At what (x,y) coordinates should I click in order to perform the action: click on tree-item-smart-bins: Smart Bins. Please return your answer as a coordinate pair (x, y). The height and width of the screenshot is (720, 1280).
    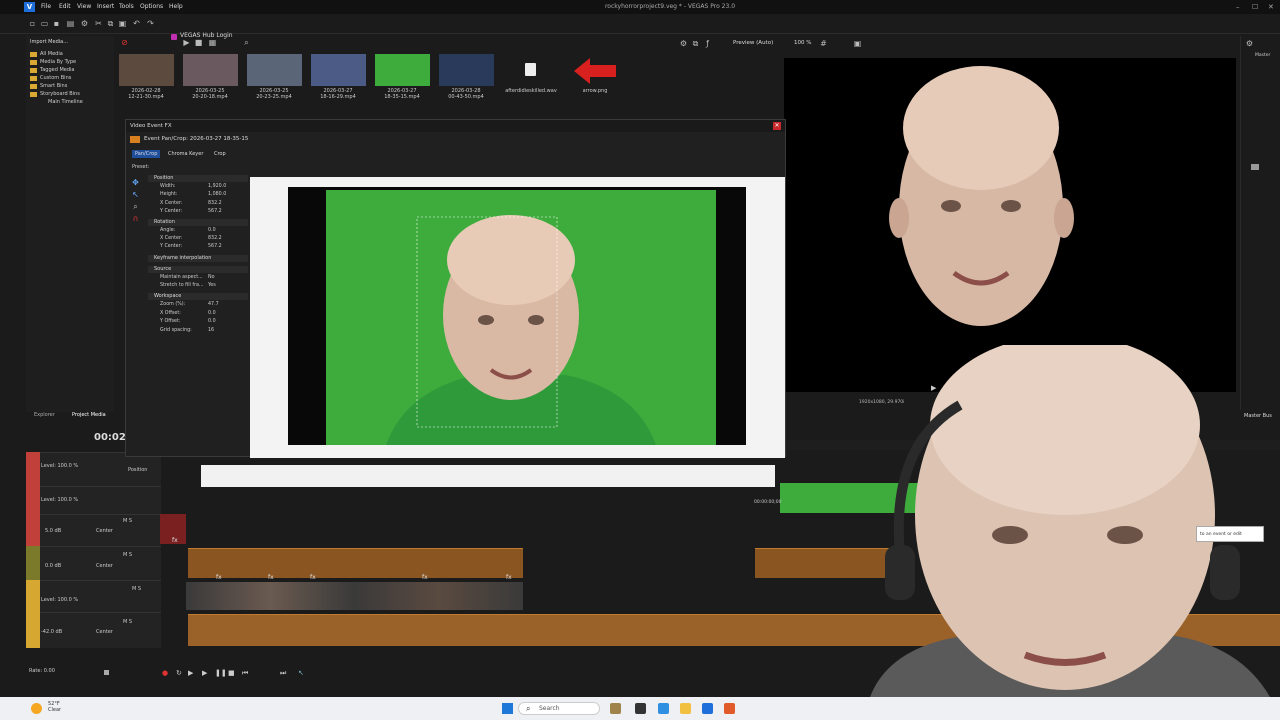
    Looking at the image, I should click on (53, 86).